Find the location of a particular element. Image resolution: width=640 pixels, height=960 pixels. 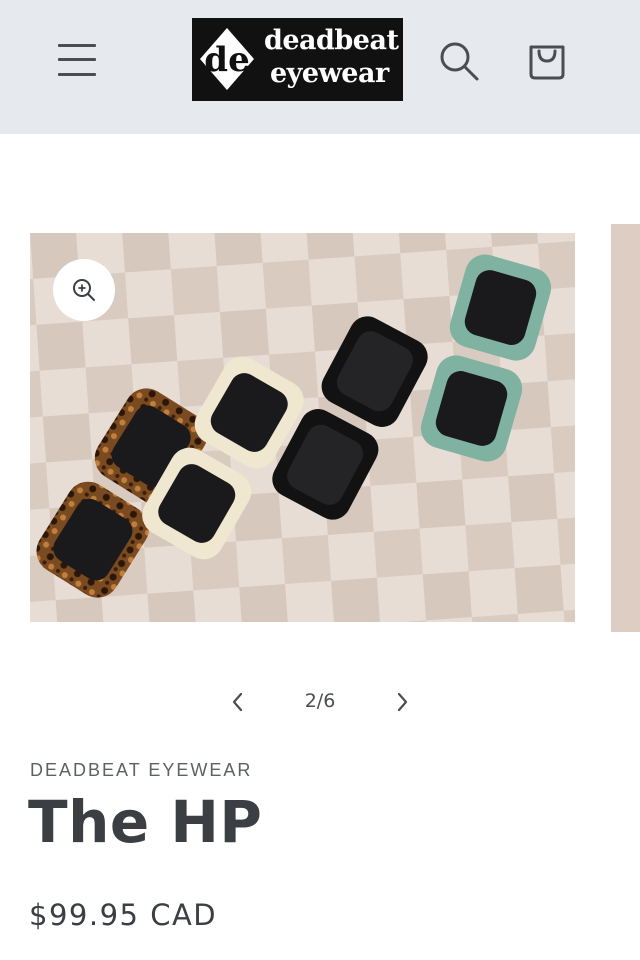

site-header: de deadbeat eyewear is located at coordinates (320, 67).